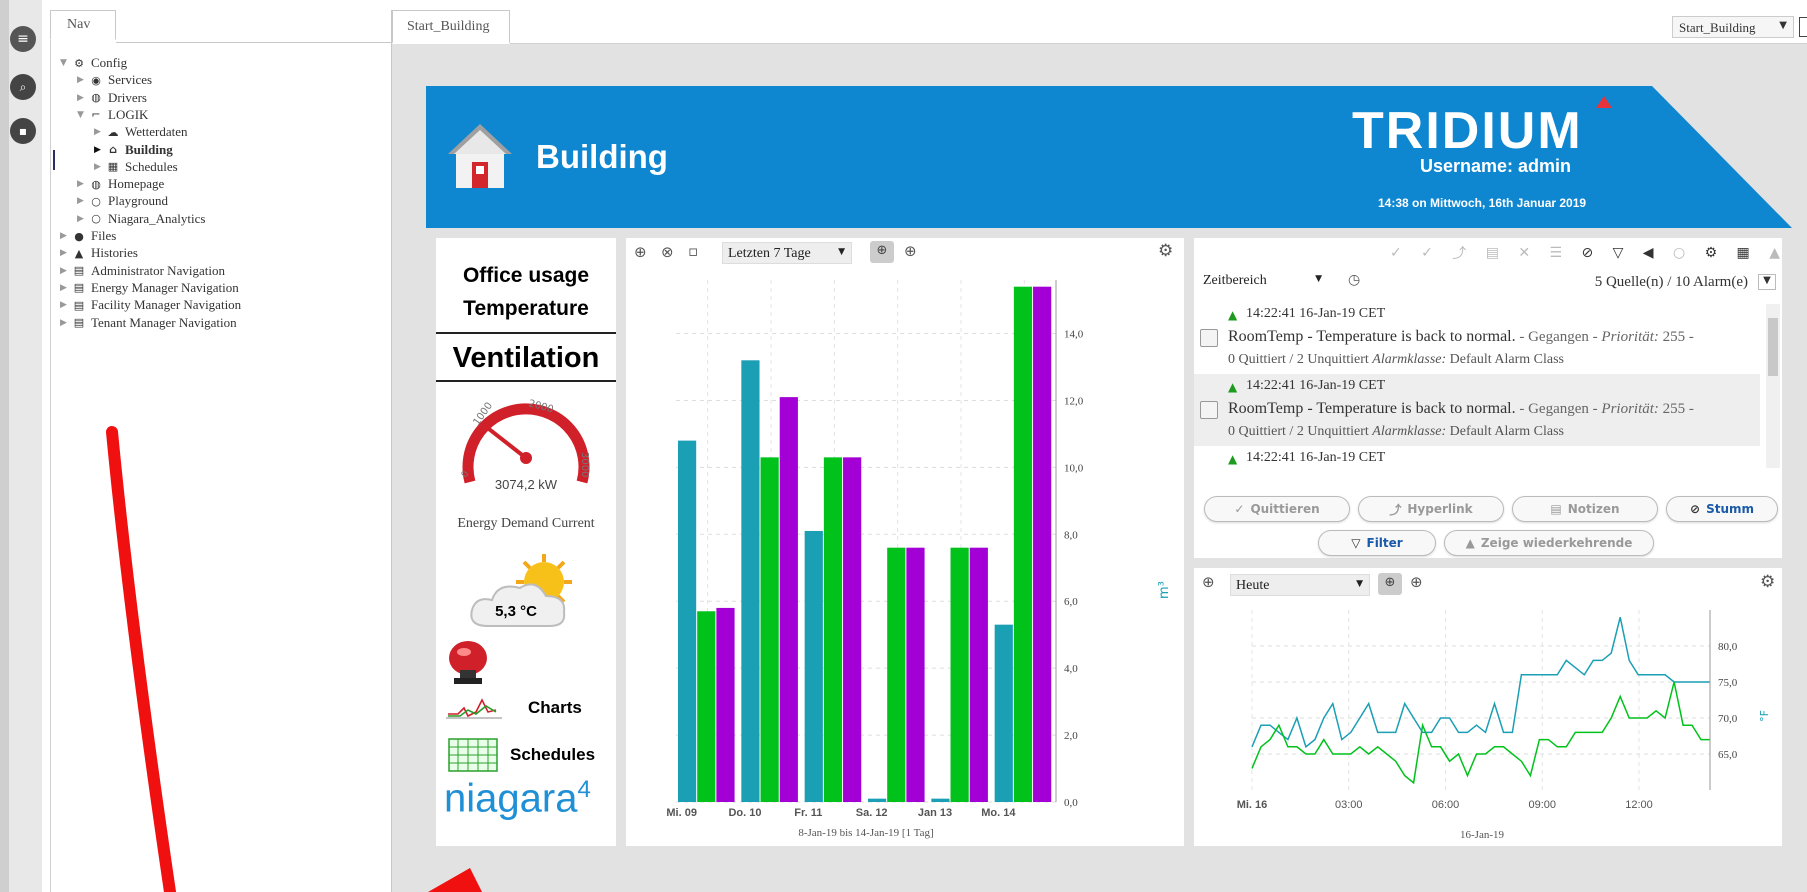 The height and width of the screenshot is (892, 1807). I want to click on schedules-icon, so click(473, 755).